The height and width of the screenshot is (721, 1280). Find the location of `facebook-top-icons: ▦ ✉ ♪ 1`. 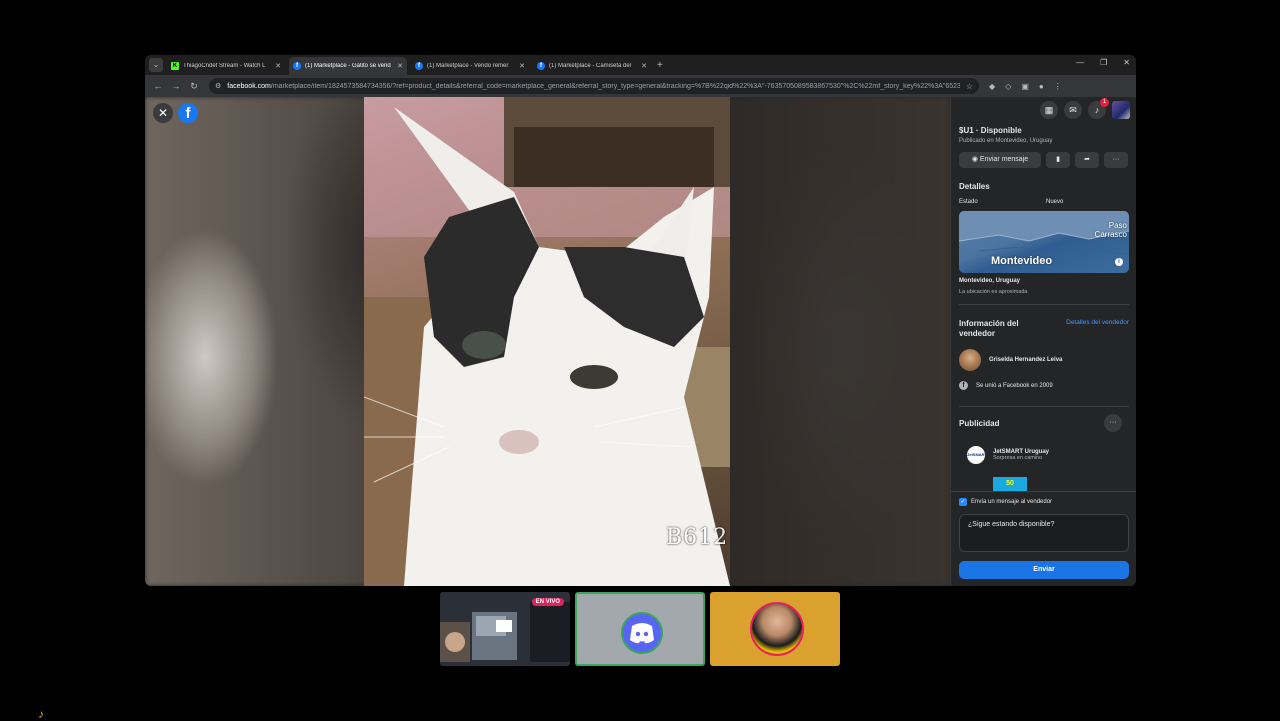

facebook-top-icons: ▦ ✉ ♪ 1 is located at coordinates (1085, 108).